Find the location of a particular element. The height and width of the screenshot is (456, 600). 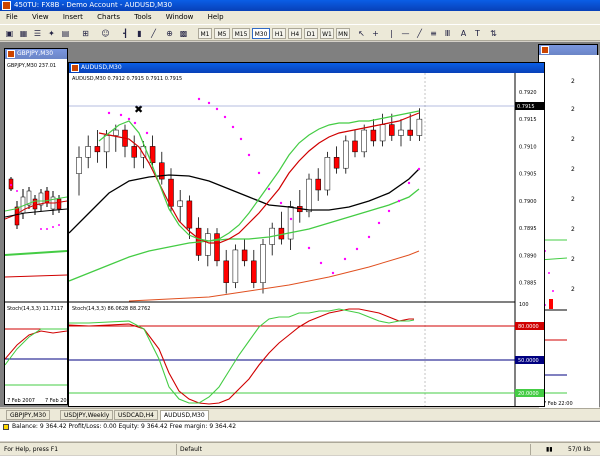

price-tick-label: 0.7915 is located at coordinates (528, 120).